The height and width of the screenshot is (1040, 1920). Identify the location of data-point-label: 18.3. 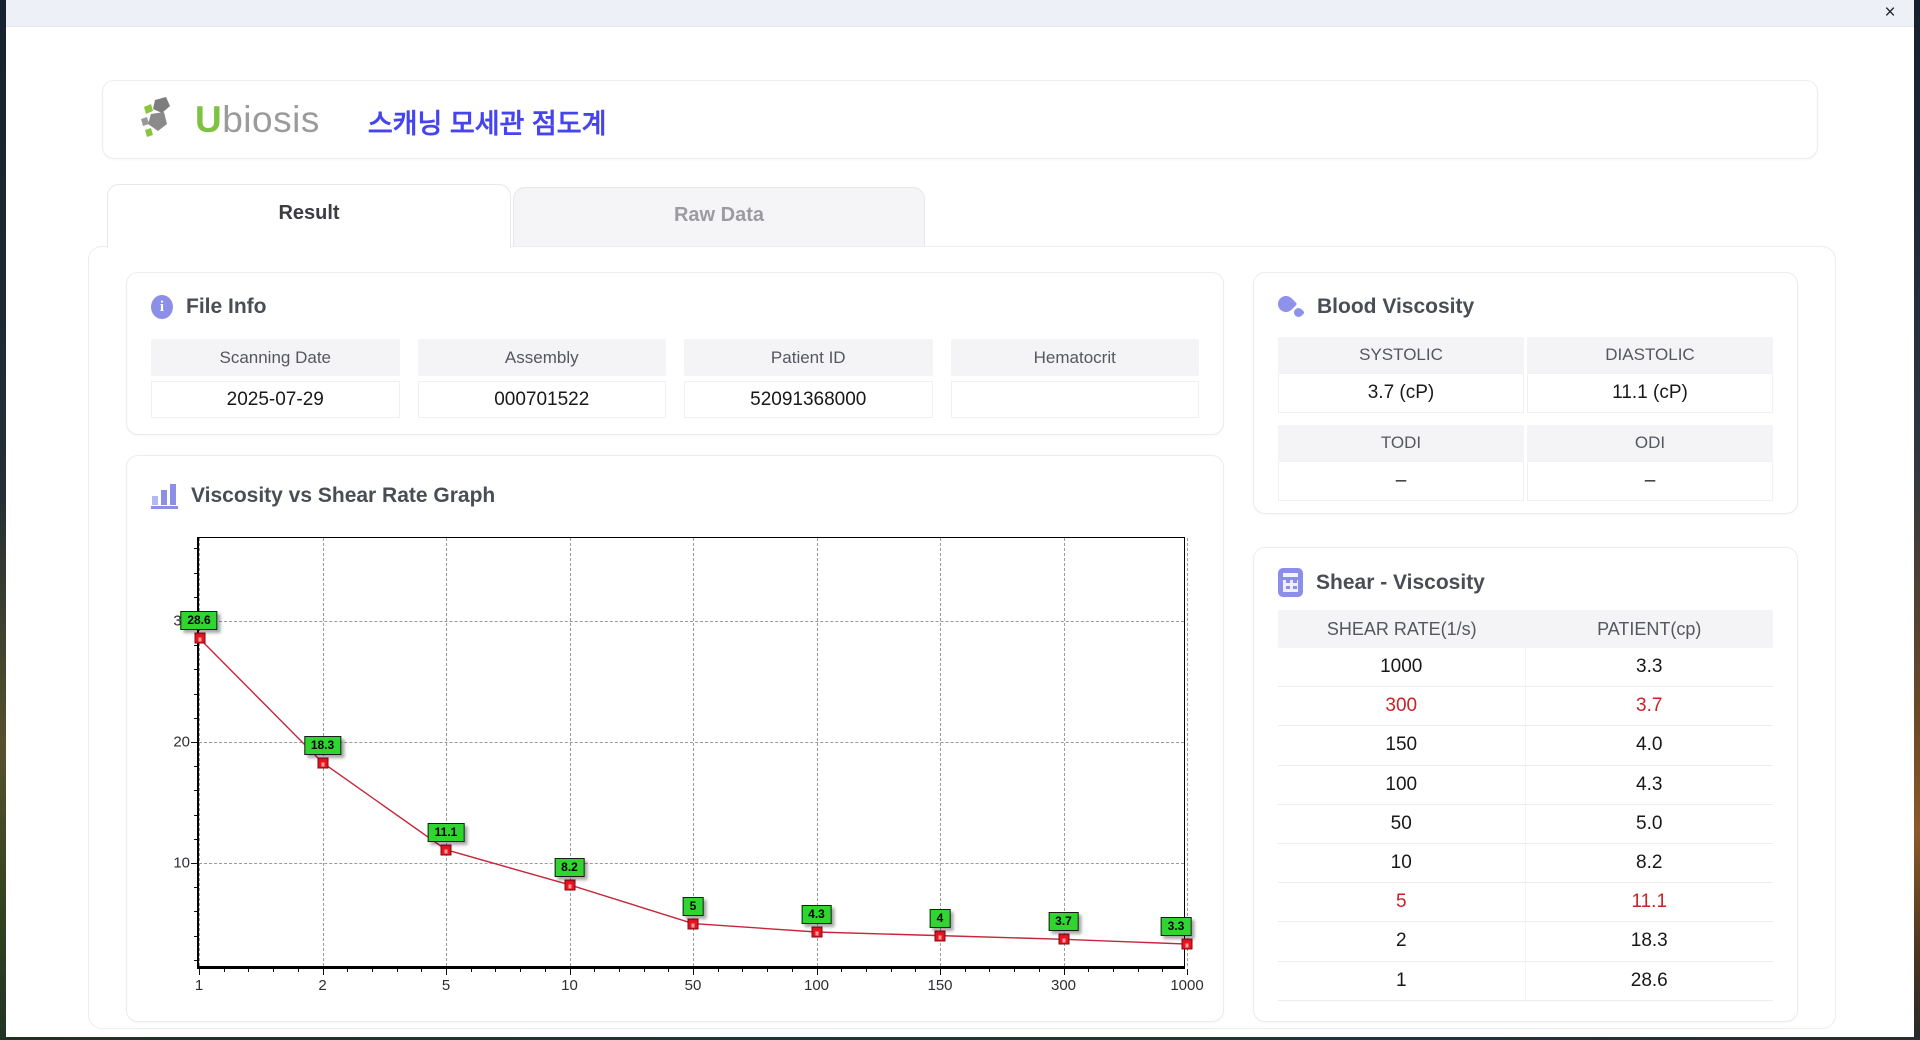
(322, 745).